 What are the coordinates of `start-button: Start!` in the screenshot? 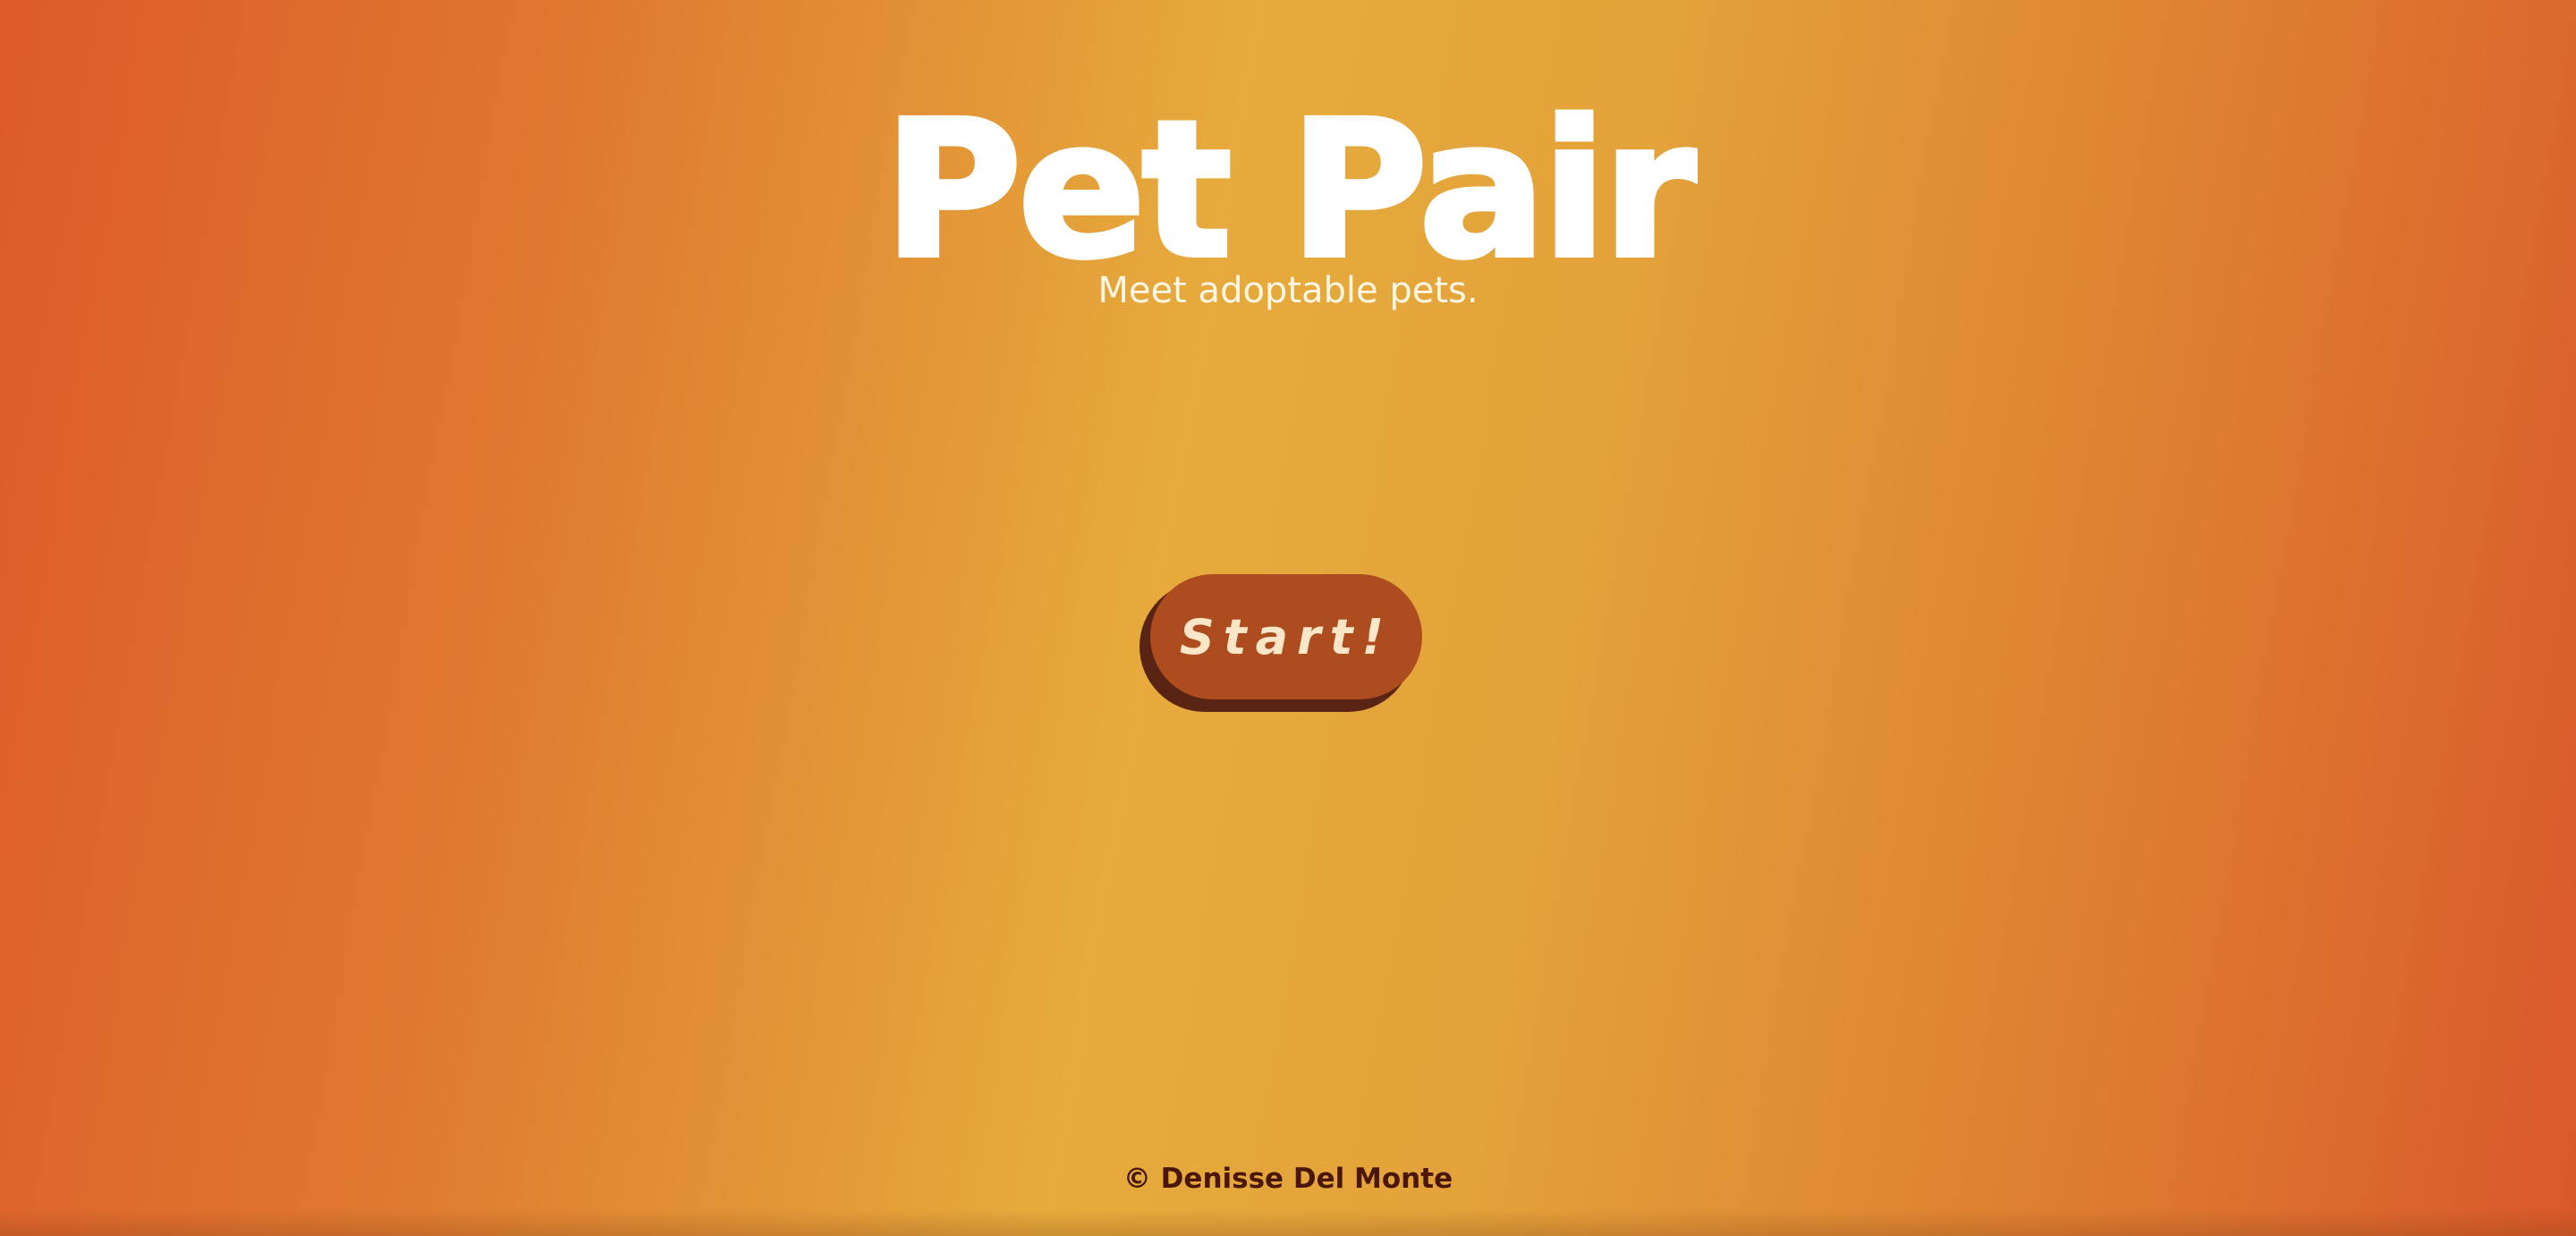 It's located at (1286, 636).